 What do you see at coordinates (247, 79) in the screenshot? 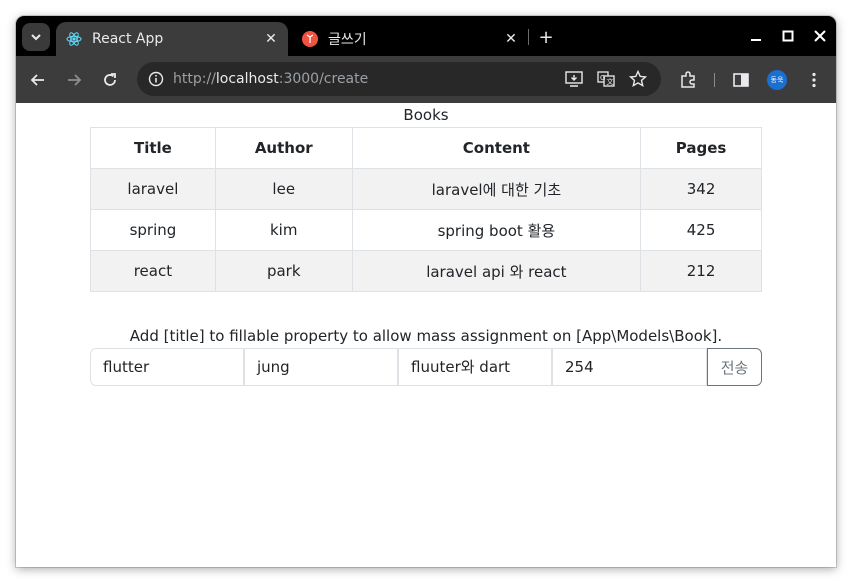
I see `url-host: localhost` at bounding box center [247, 79].